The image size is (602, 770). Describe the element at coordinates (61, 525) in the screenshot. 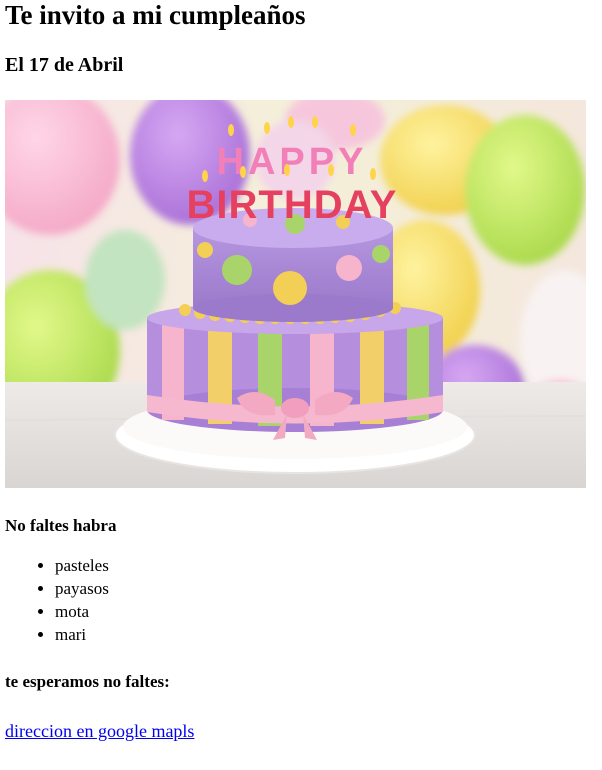

I see `list-heading: No faltes habra` at that location.